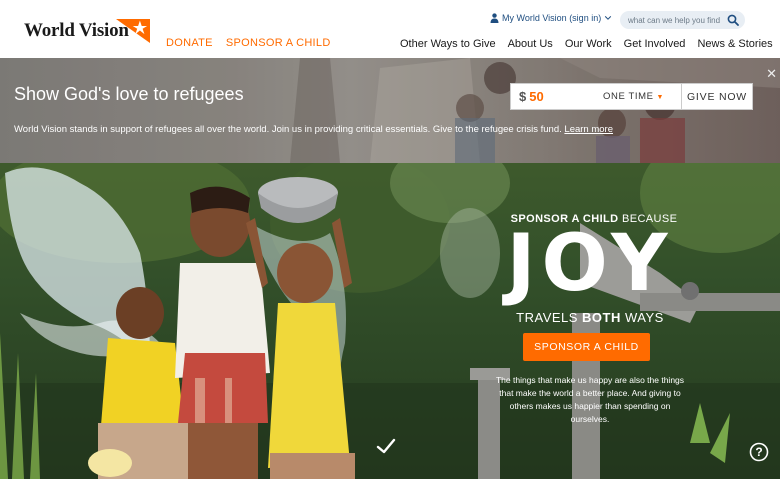 The width and height of the screenshot is (780, 479). Describe the element at coordinates (670, 20) in the screenshot. I see `search-input` at that location.